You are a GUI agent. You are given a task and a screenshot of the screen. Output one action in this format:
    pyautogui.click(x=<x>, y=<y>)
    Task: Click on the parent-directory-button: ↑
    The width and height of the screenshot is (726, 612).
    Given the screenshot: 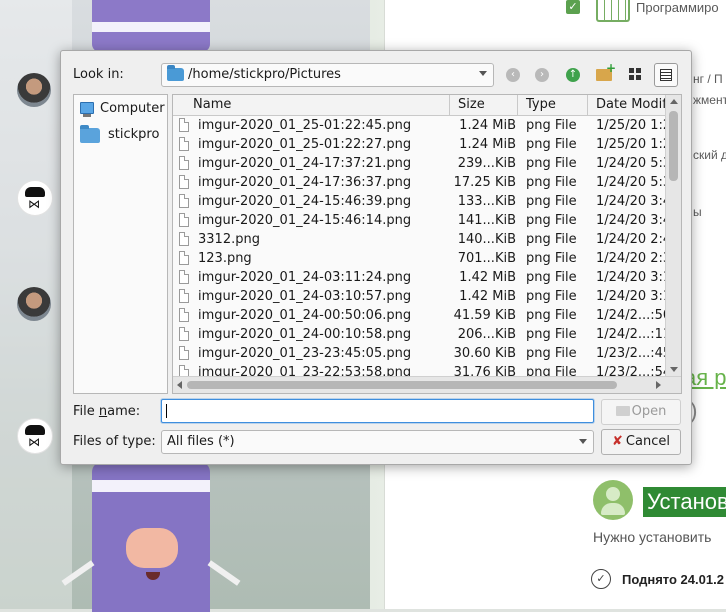 What is the action you would take?
    pyautogui.click(x=573, y=75)
    